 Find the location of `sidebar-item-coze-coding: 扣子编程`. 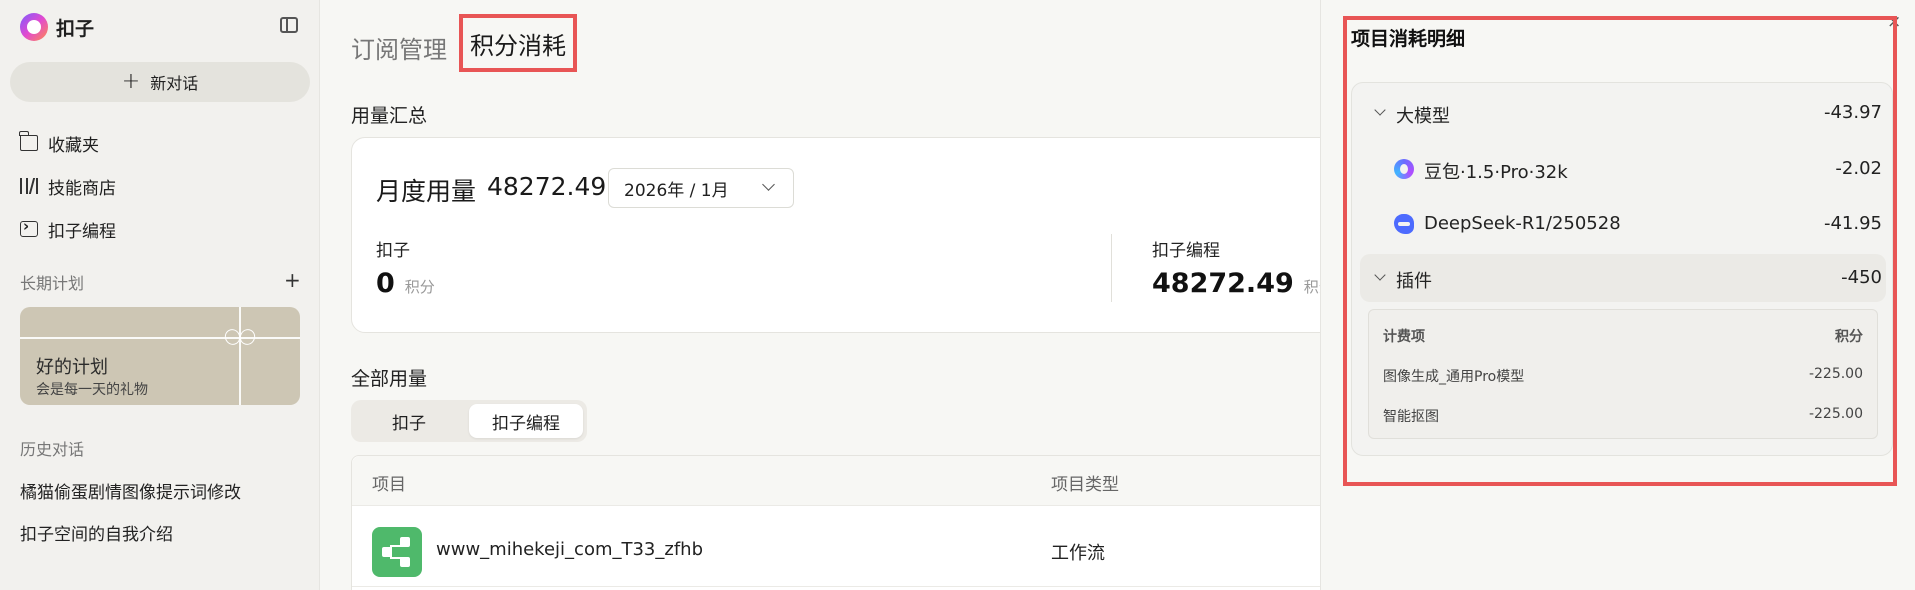

sidebar-item-coze-coding: 扣子编程 is located at coordinates (68, 229).